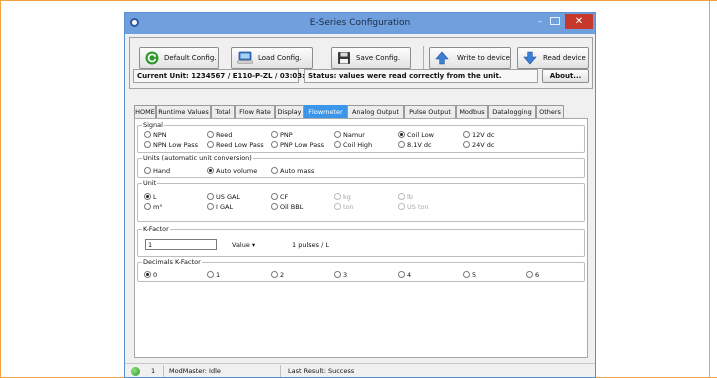  Describe the element at coordinates (478, 145) in the screenshot. I see `signal-24v-radio: 24V dc` at that location.